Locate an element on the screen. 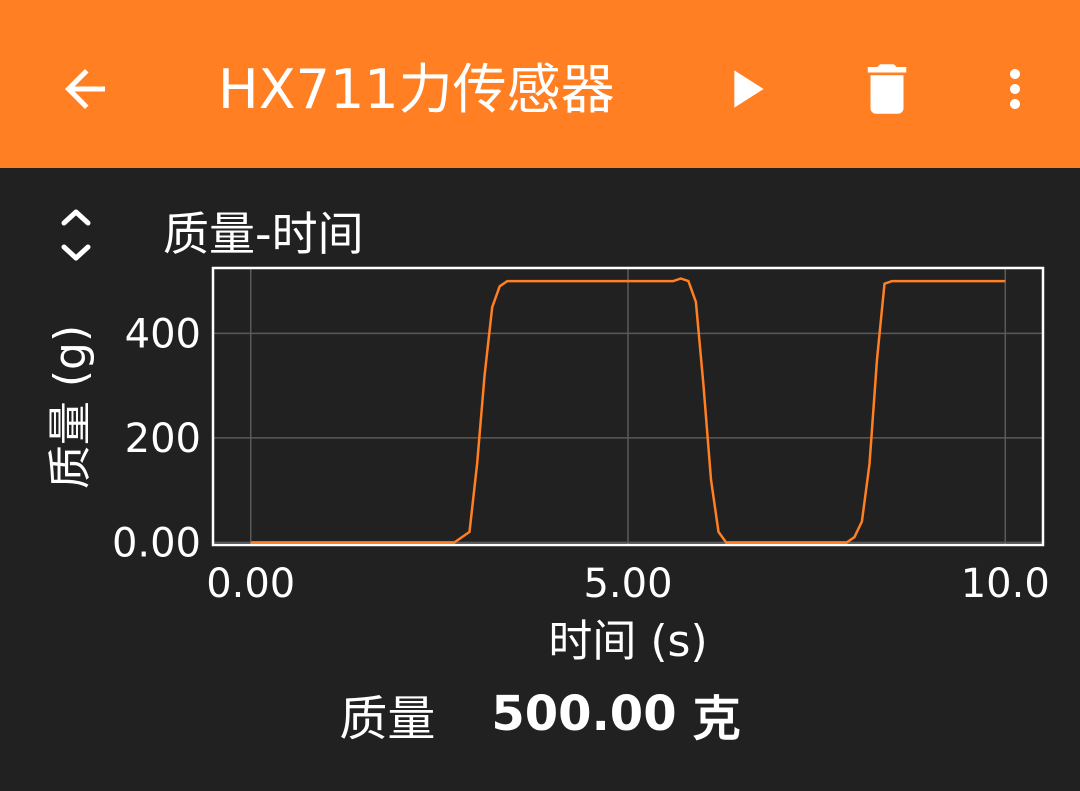  unfold-icon is located at coordinates (76, 235).